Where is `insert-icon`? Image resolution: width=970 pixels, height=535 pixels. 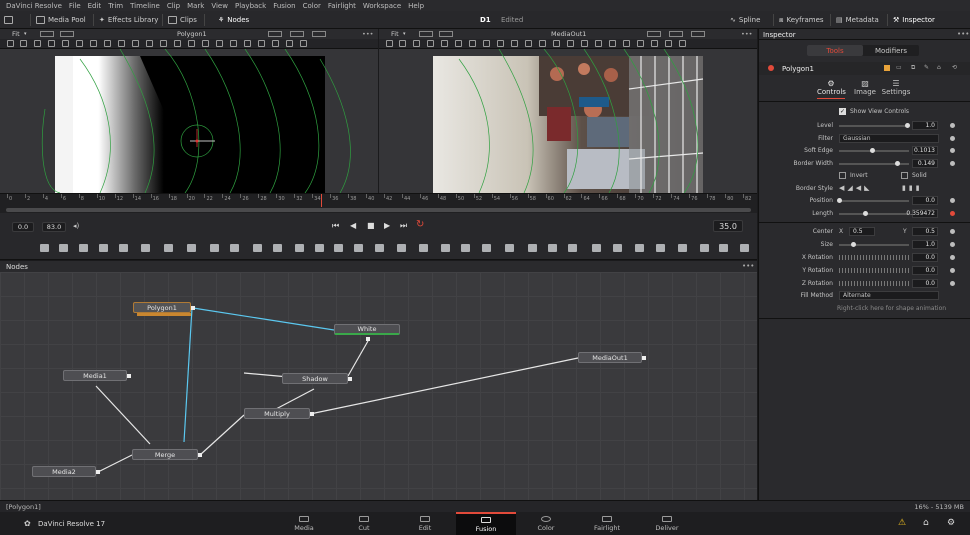 insert-icon is located at coordinates (65, 43).